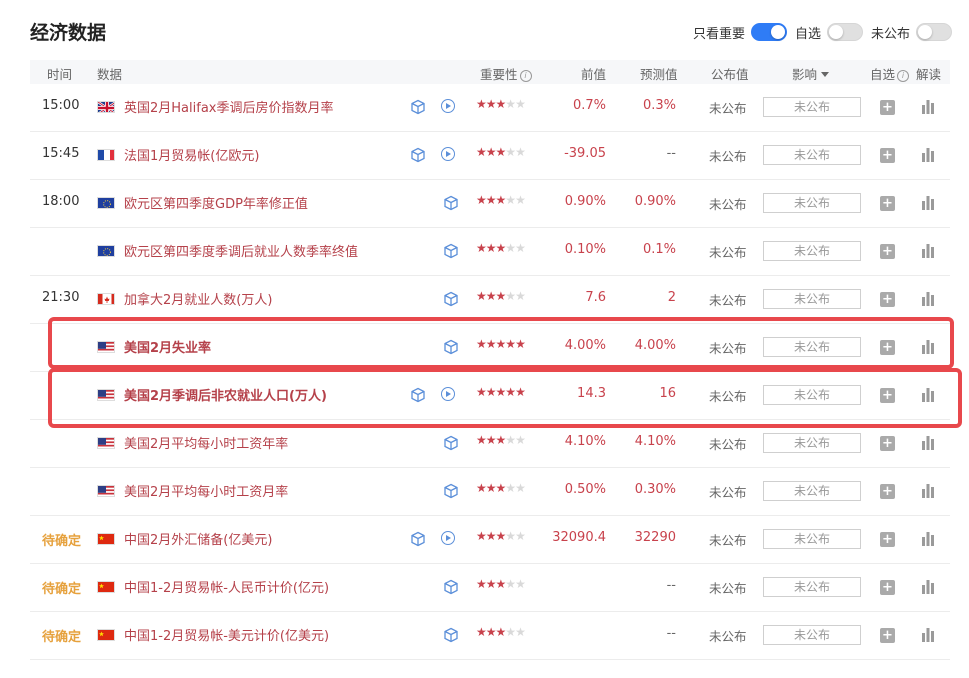  I want to click on previous-value: 4.10%, so click(585, 441).